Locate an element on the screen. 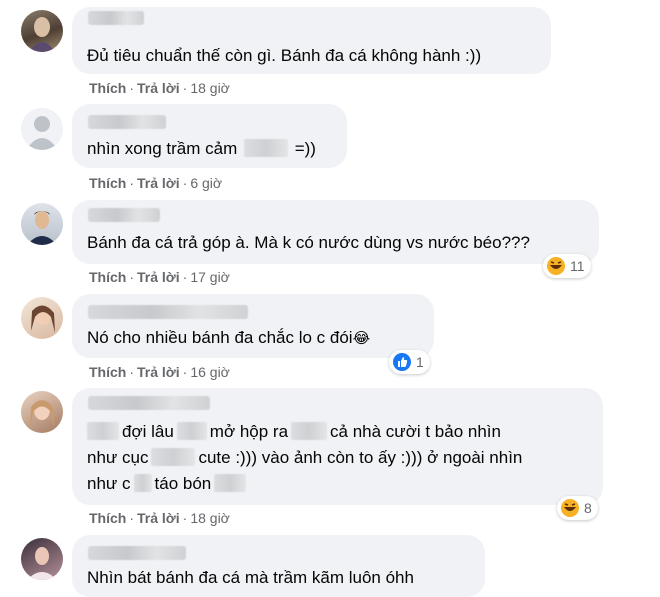 The image size is (660, 597). comment-text-part: như cục is located at coordinates (118, 457).